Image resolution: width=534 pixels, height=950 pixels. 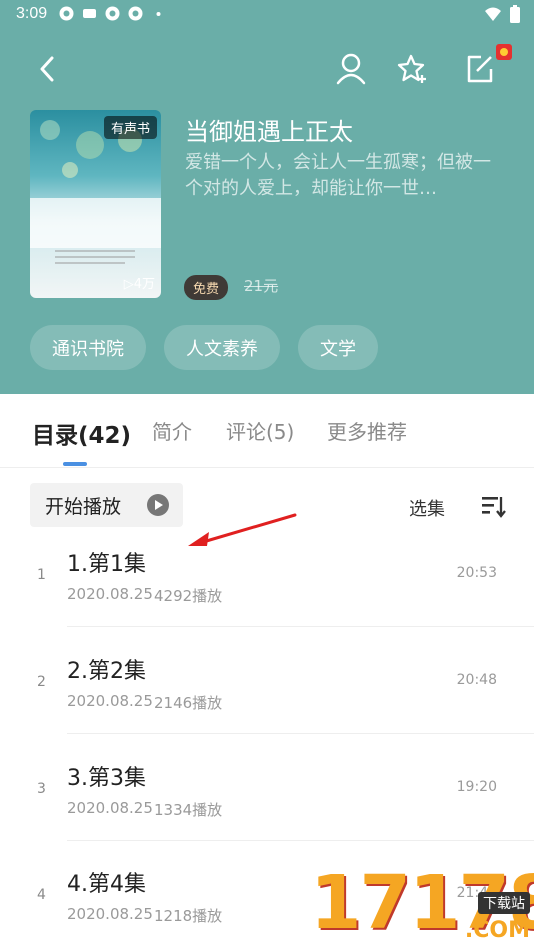 I want to click on notification-icons, so click(x=112, y=13).